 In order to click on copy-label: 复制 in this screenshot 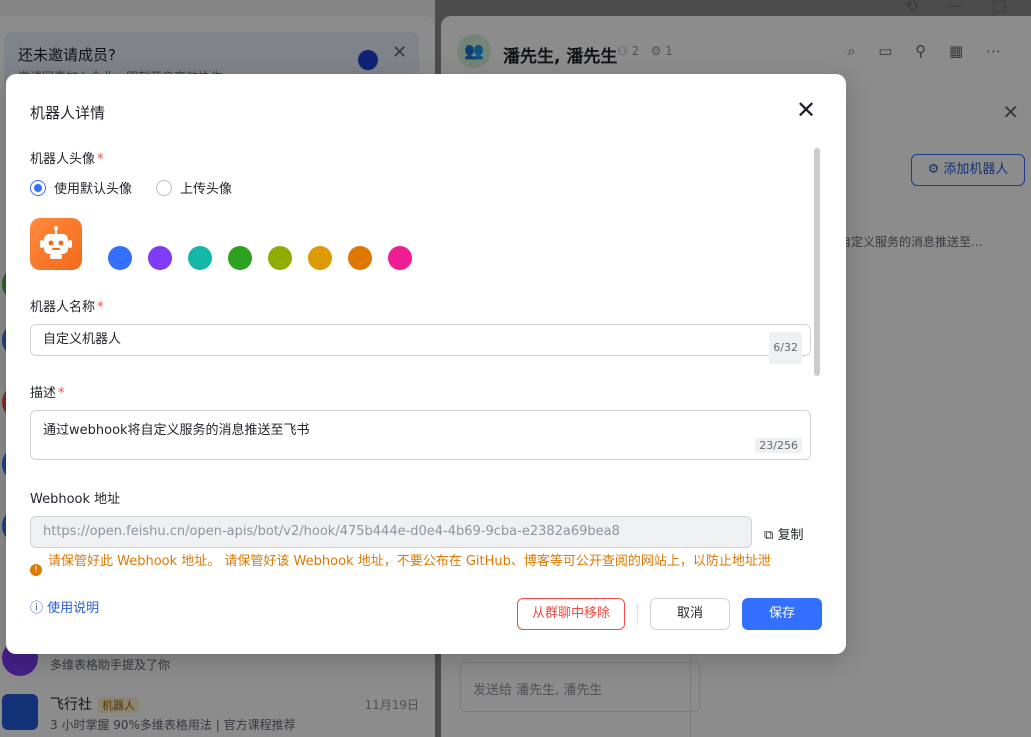, I will do `click(790, 535)`.